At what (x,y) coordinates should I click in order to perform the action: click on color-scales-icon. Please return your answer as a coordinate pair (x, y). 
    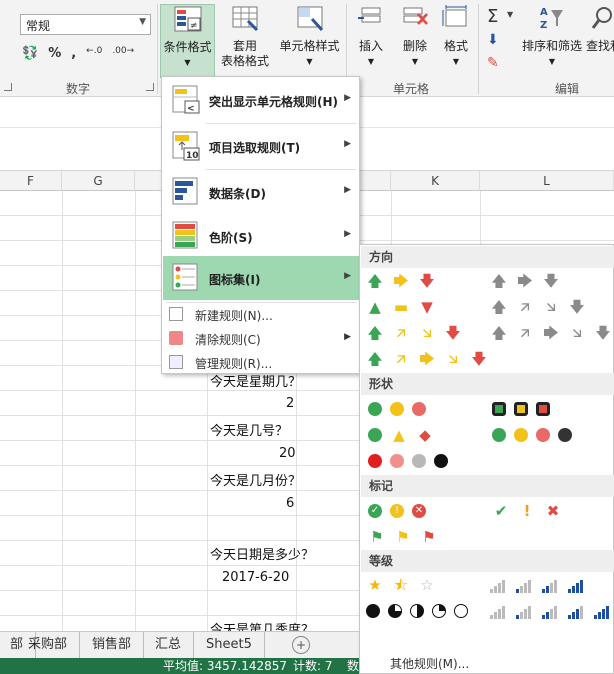
    Looking at the image, I should click on (185, 235).